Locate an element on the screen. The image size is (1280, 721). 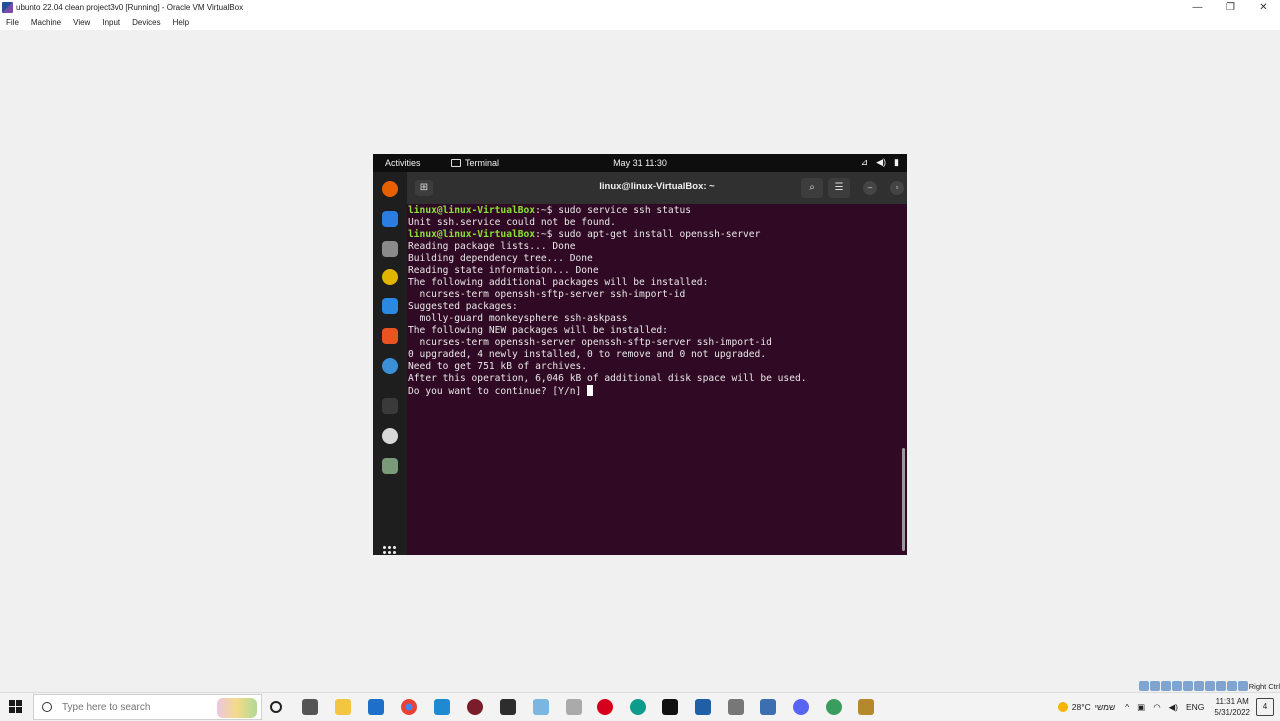
prompt-suffix: :~$ is located at coordinates (547, 234).